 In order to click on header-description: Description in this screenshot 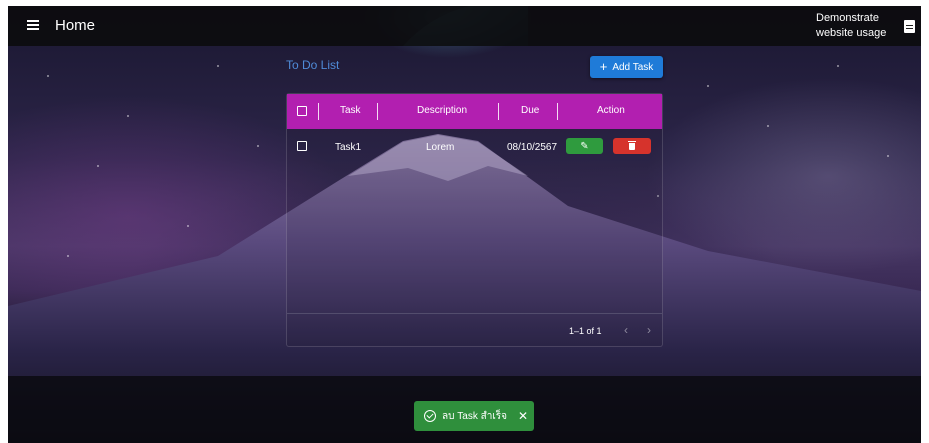, I will do `click(442, 110)`.